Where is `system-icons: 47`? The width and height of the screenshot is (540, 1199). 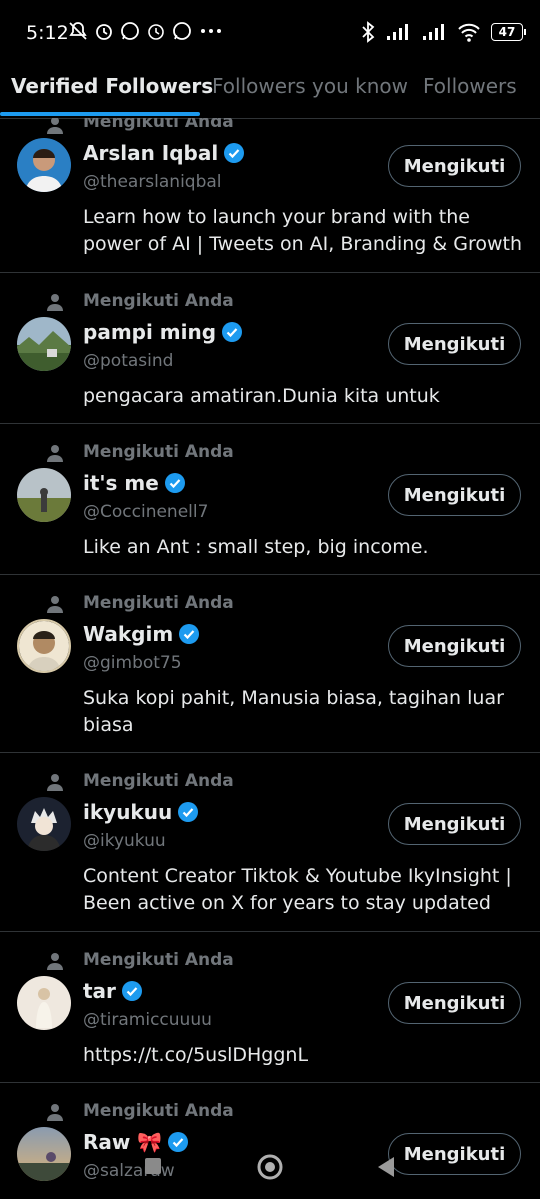 system-icons: 47 is located at coordinates (443, 32).